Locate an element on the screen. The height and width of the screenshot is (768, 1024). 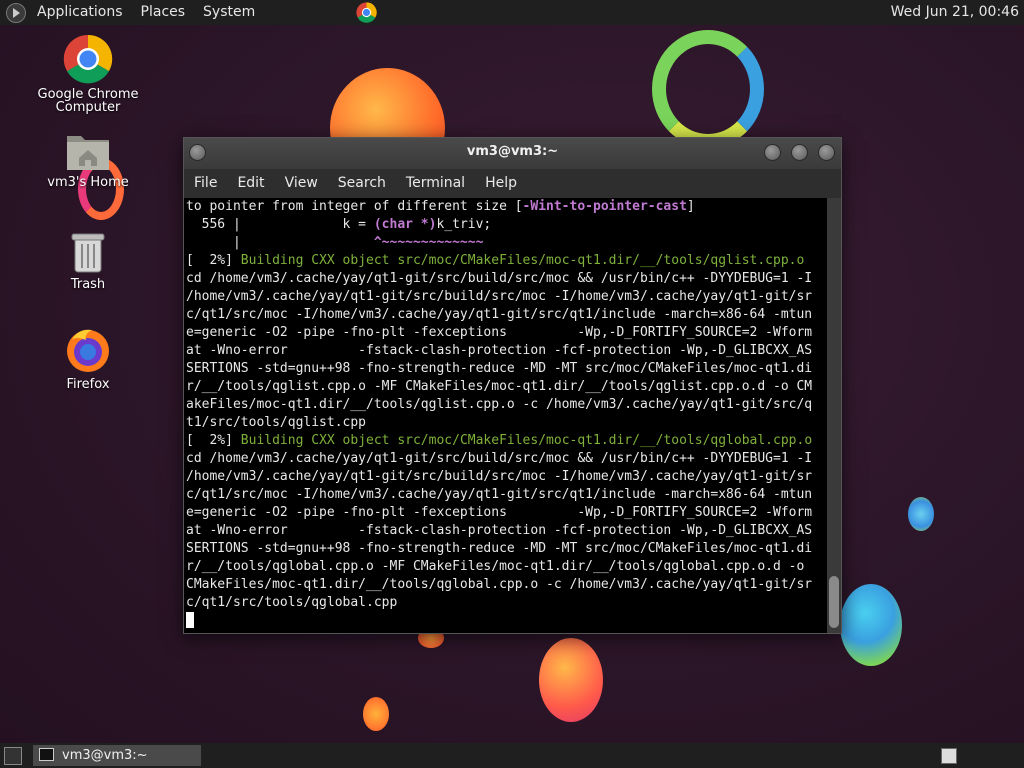
desktop-icon-sublabel: Computer is located at coordinates (88, 107).